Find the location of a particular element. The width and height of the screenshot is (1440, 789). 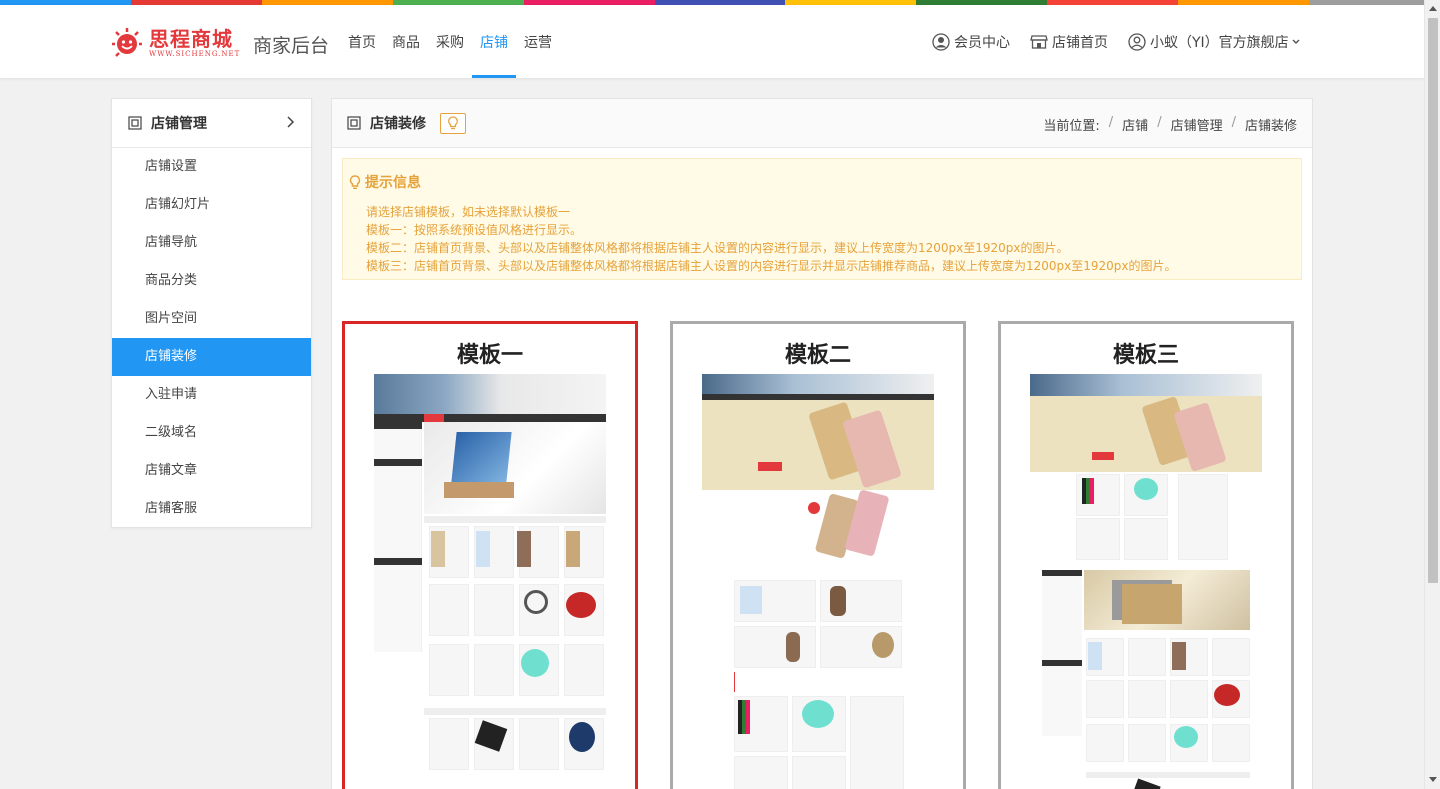

tip-line: 模板一：按照系统预设值风格进行显示。 is located at coordinates (474, 230).